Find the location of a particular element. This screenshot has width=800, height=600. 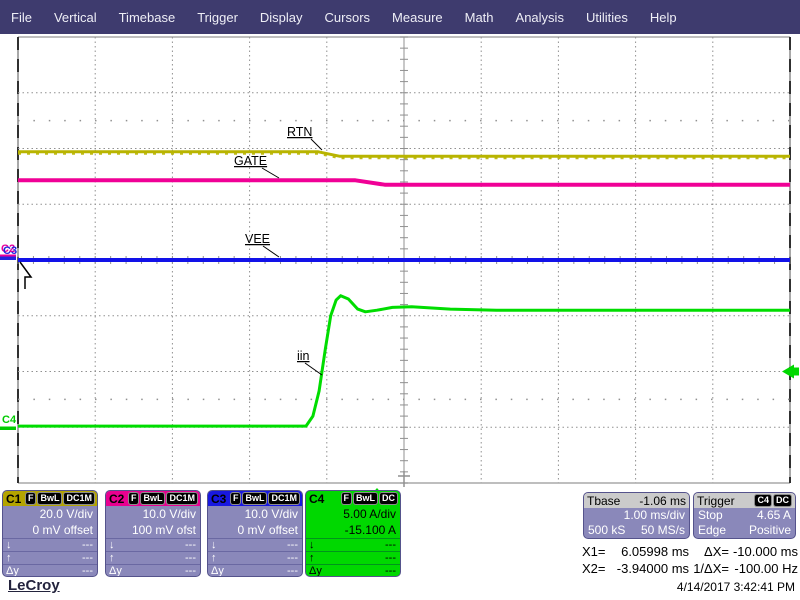

menu-trigger: Trigger is located at coordinates (217, 17).